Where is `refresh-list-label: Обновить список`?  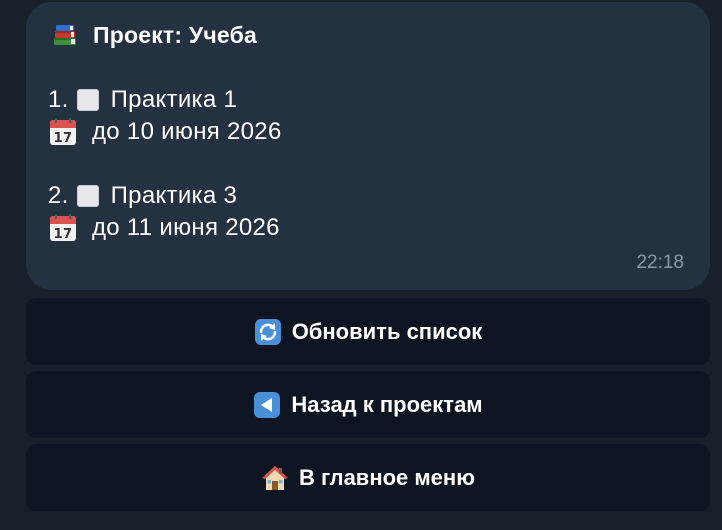 refresh-list-label: Обновить список is located at coordinates (387, 331).